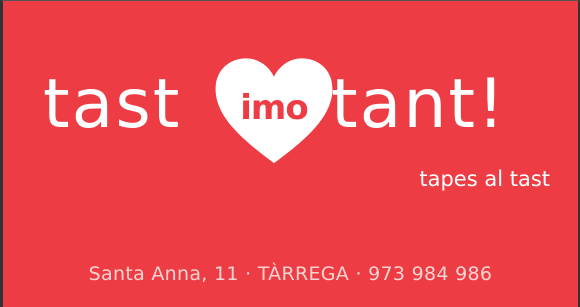  I want to click on heart-word: imo, so click(274, 108).